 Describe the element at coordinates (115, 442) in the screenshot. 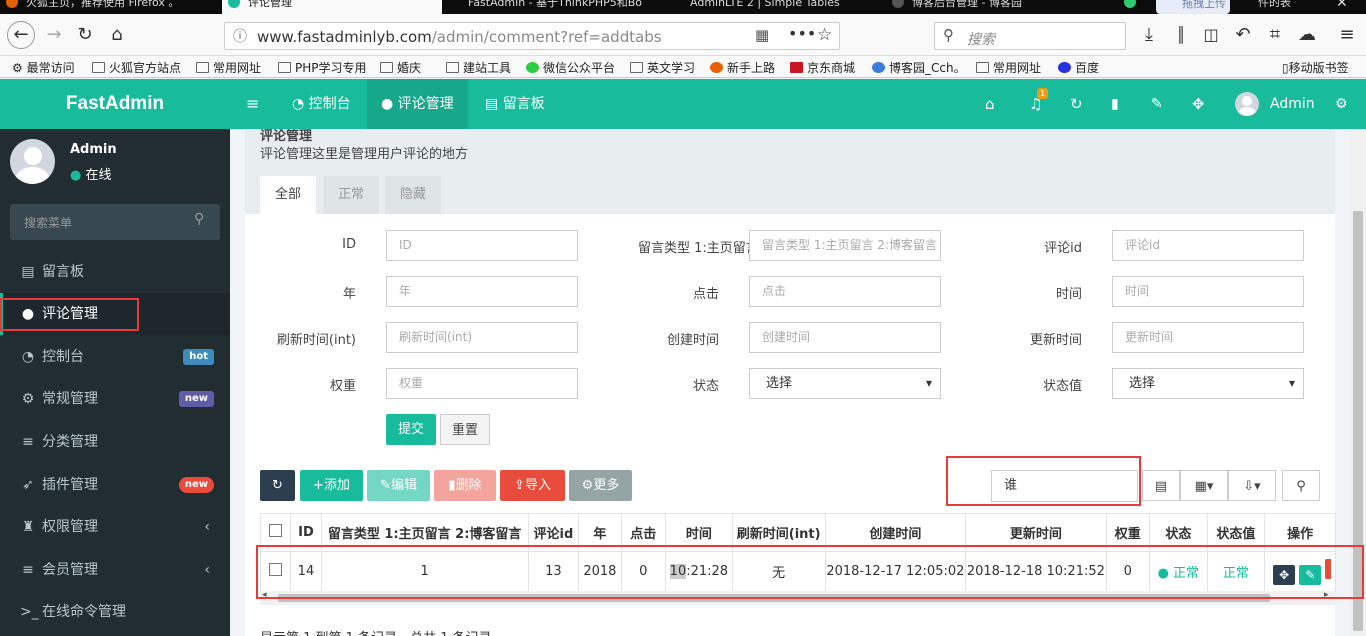

I see `sidebar-item-category: ≡ 分类管理` at that location.